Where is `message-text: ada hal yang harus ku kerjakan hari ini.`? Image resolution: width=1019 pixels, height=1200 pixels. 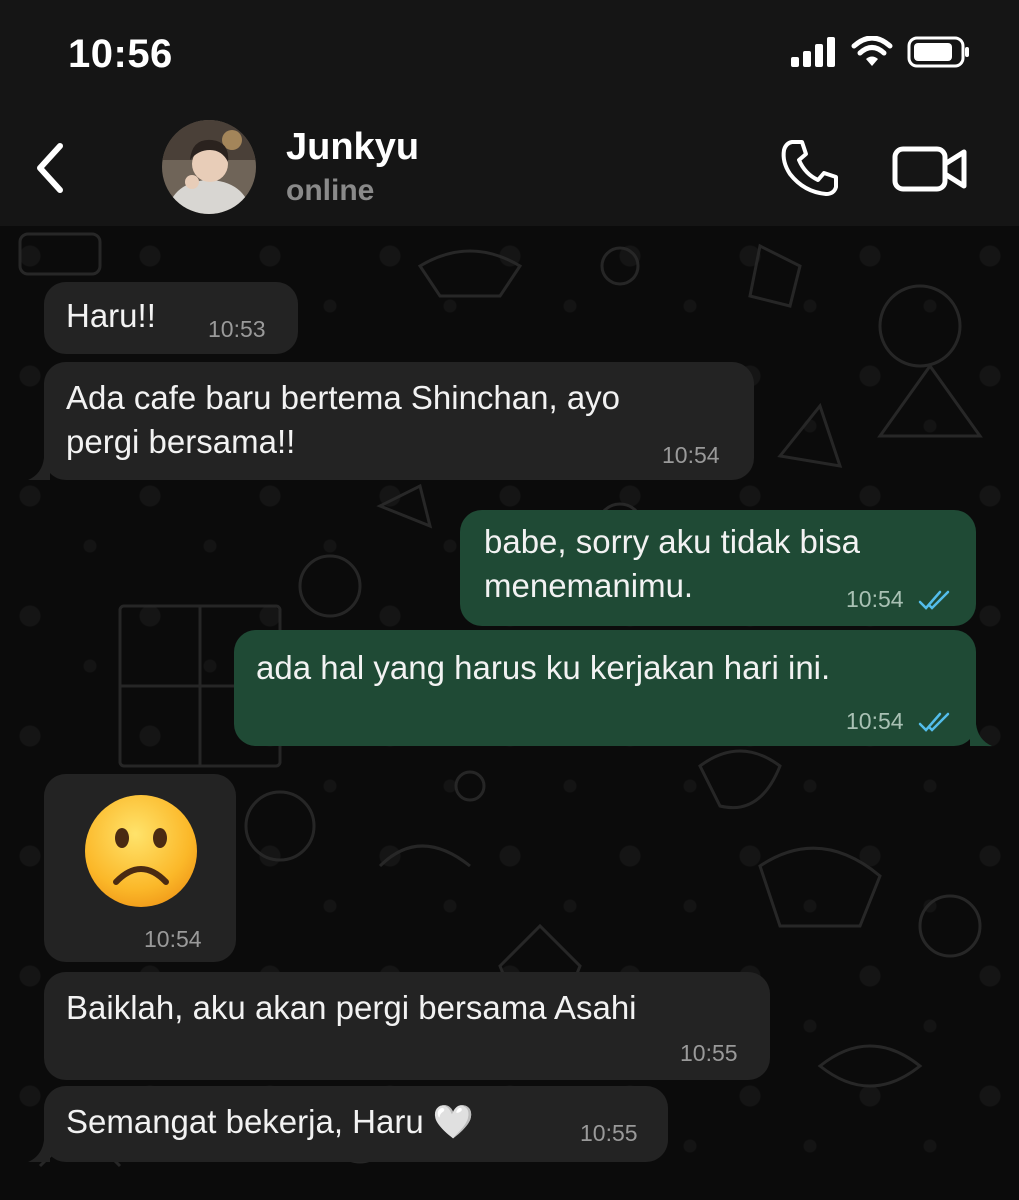 message-text: ada hal yang harus ku kerjakan hari ini. is located at coordinates (543, 667).